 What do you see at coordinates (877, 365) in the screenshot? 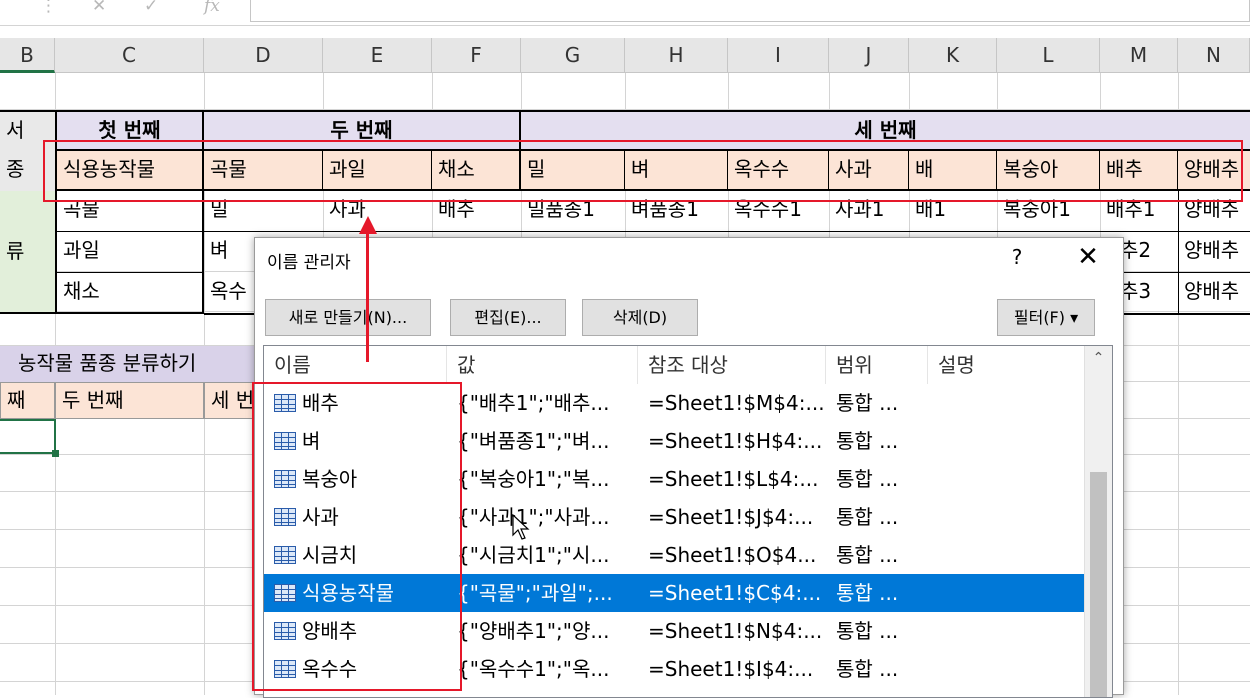
I see `column-scope: 범위` at bounding box center [877, 365].